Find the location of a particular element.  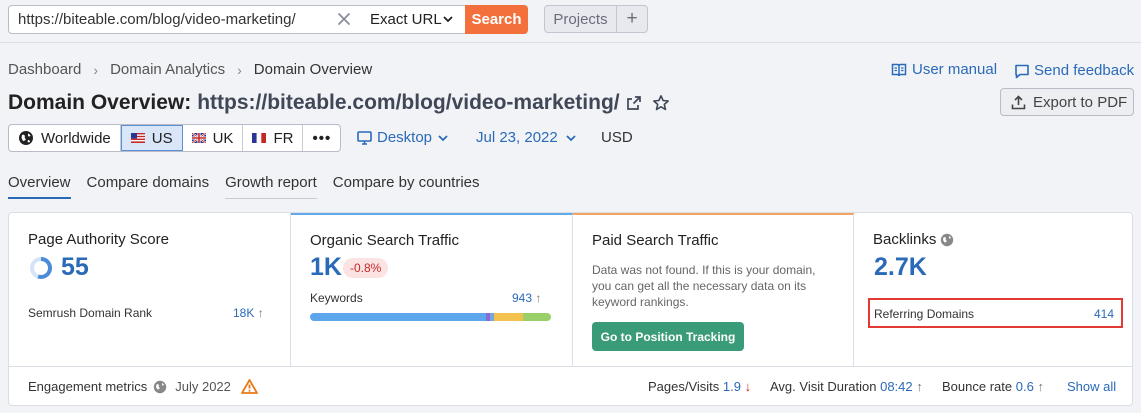

pages-visits-metric: Pages/Visits 1.9 ↓ is located at coordinates (699, 386).